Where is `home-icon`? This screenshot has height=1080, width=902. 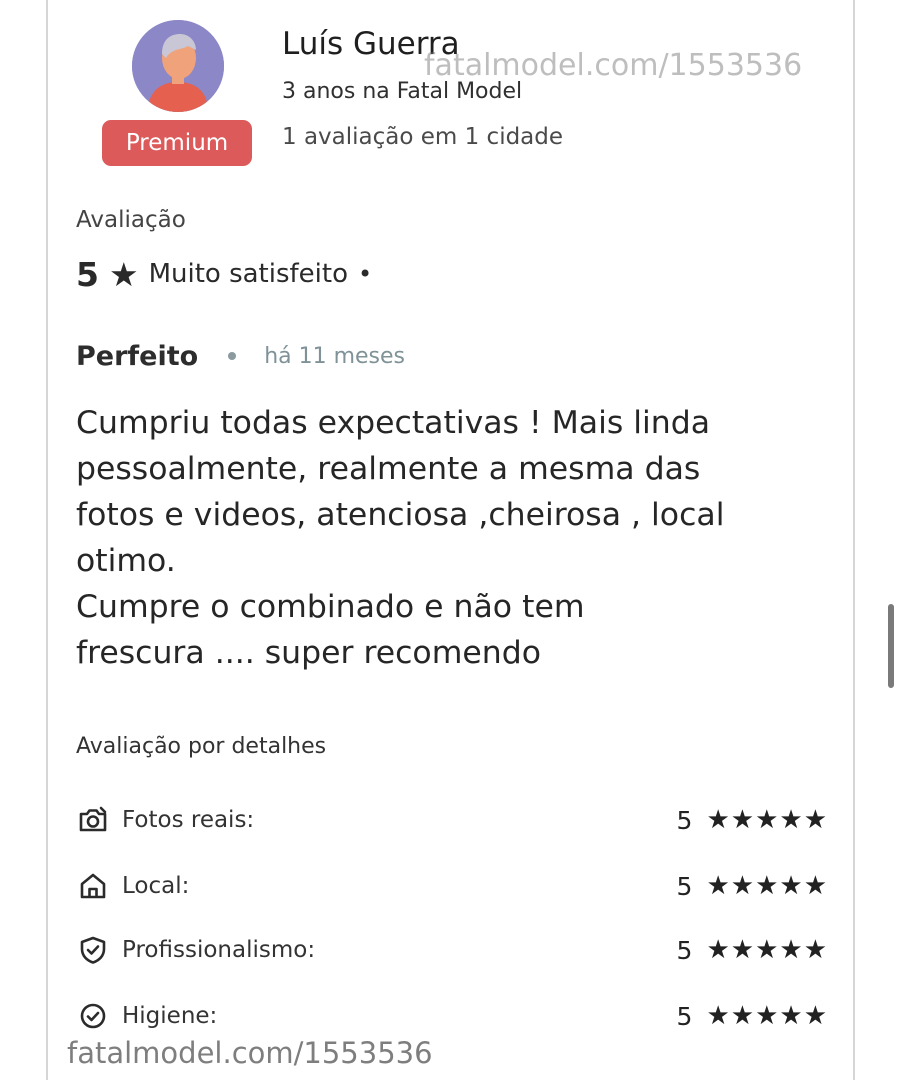
home-icon is located at coordinates (93, 886).